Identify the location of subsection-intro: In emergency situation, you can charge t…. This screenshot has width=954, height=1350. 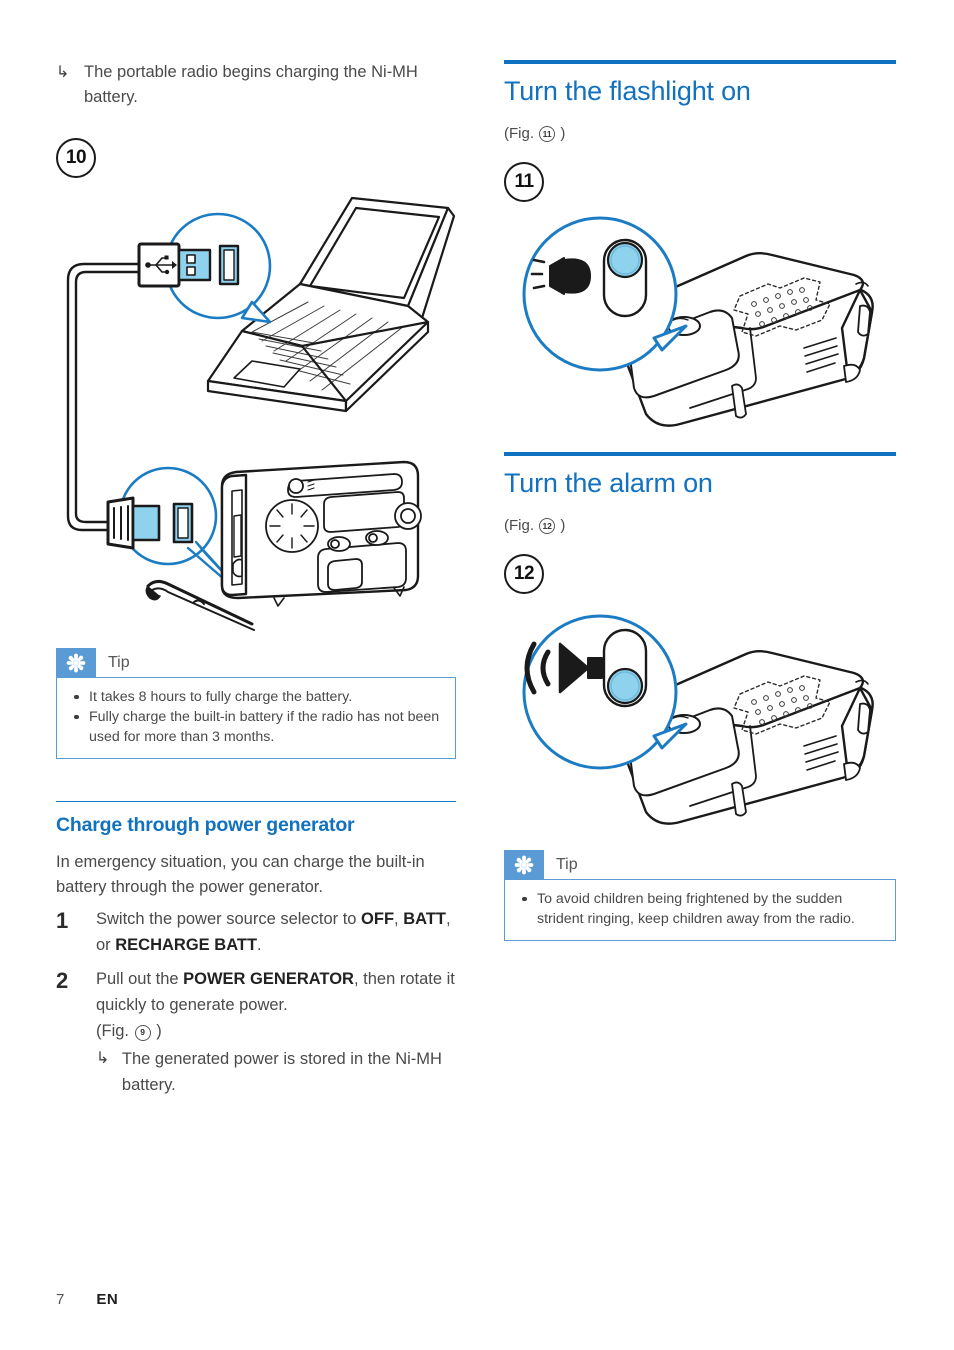
(240, 875).